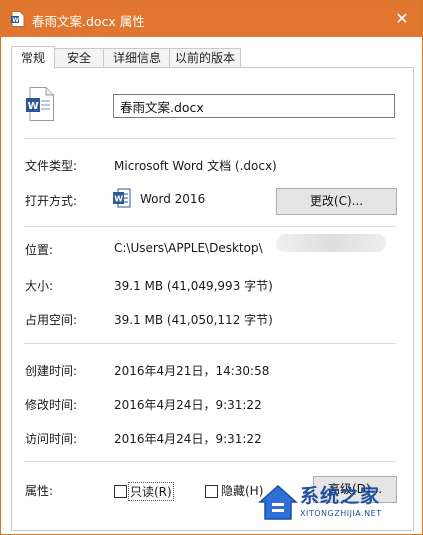 This screenshot has height=535, width=423. What do you see at coordinates (211, 491) in the screenshot?
I see `hidden-checkbox` at bounding box center [211, 491].